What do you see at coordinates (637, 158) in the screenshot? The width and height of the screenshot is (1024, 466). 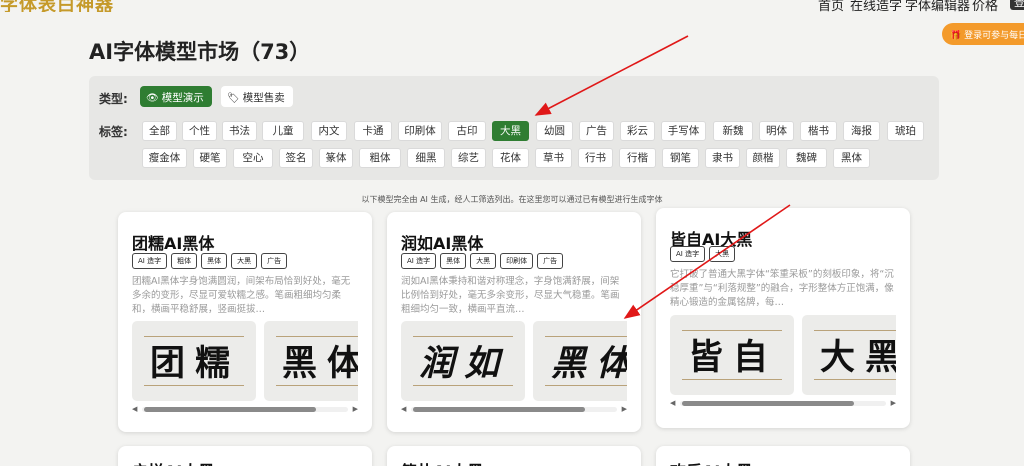 I see `tag-chip: 行楷` at bounding box center [637, 158].